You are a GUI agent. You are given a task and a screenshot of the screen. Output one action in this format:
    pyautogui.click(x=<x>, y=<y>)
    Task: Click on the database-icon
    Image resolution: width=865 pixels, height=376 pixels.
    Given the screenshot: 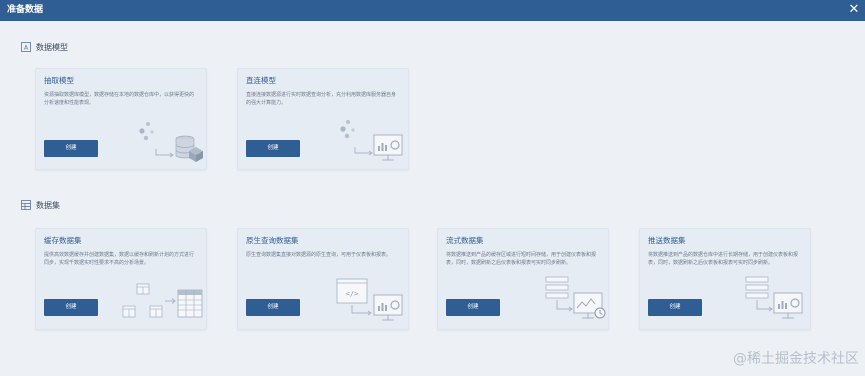 What is the action you would take?
    pyautogui.click(x=171, y=142)
    